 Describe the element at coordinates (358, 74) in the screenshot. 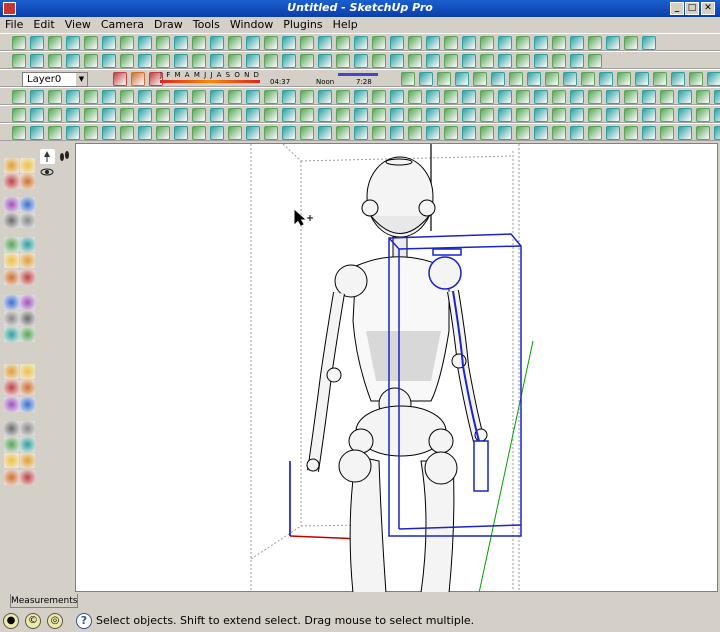

I see `shadow-time-slider` at that location.